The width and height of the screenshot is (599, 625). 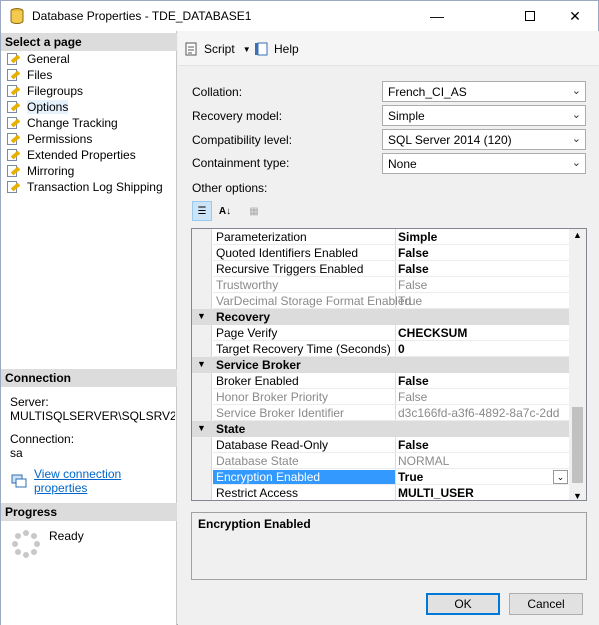 What do you see at coordinates (29, 402) in the screenshot?
I see `server-label: Server:` at bounding box center [29, 402].